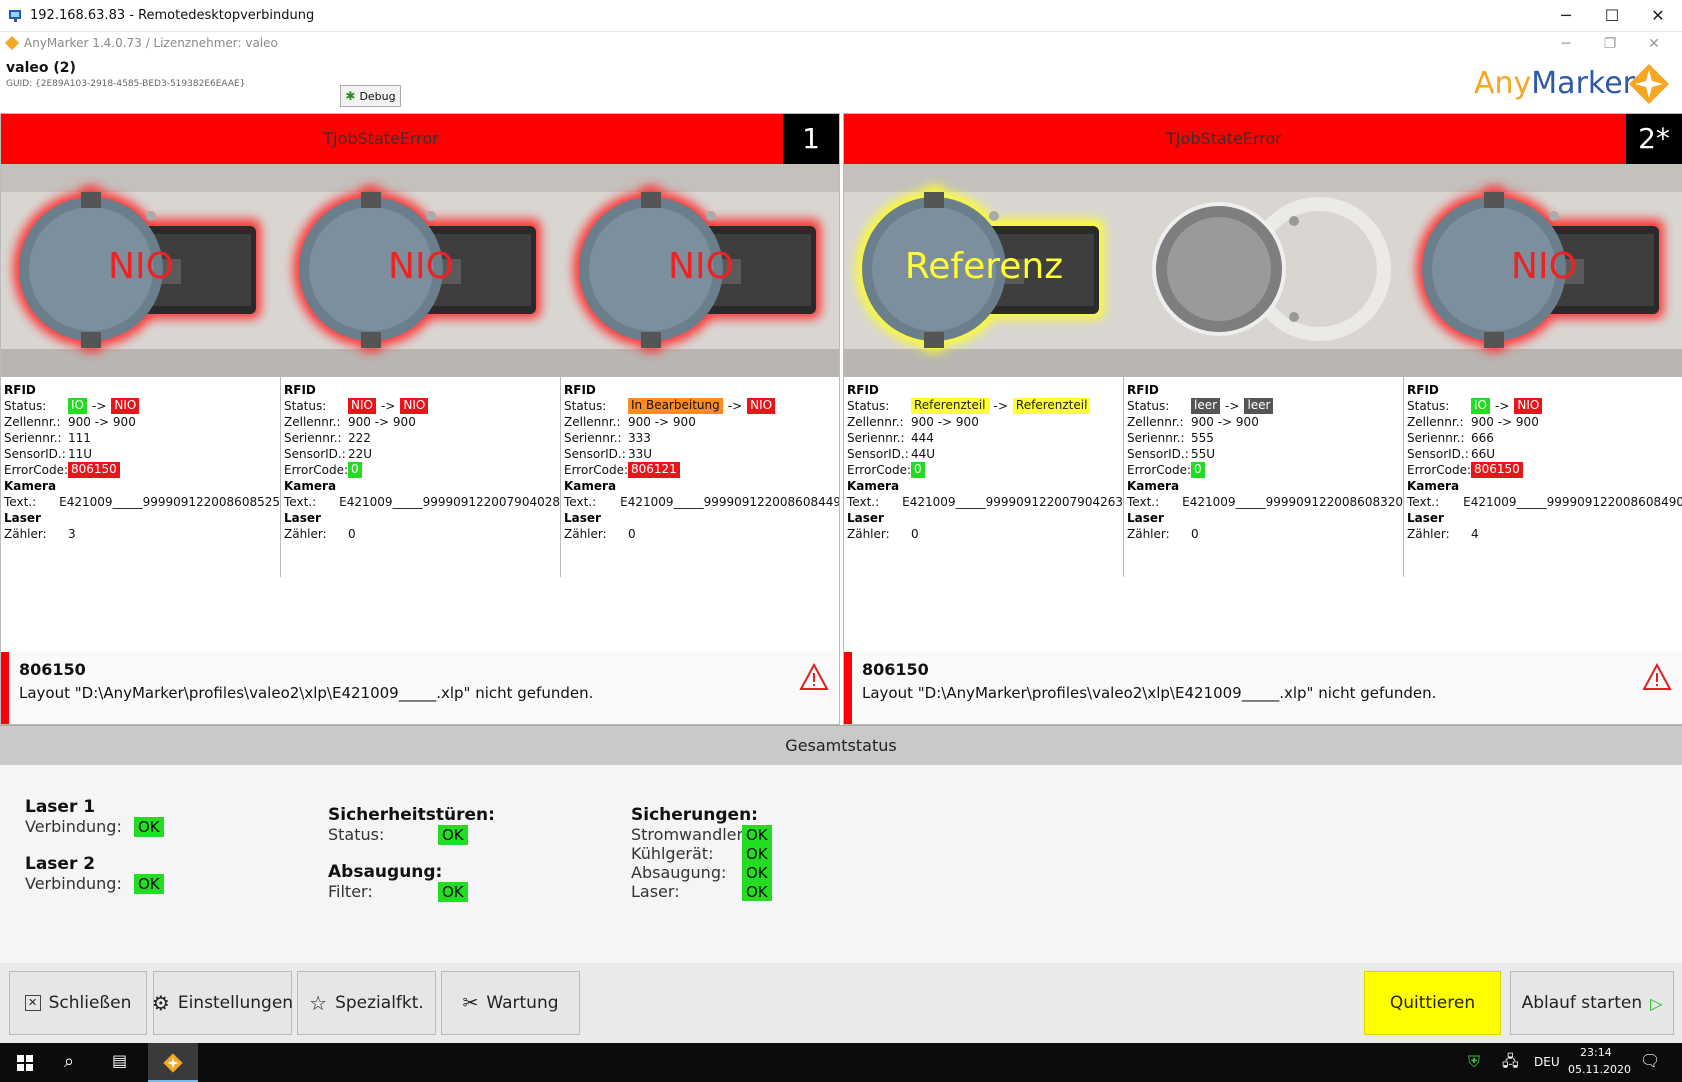 The image size is (1682, 1082). I want to click on cell-row: Kamera, so click(422, 486).